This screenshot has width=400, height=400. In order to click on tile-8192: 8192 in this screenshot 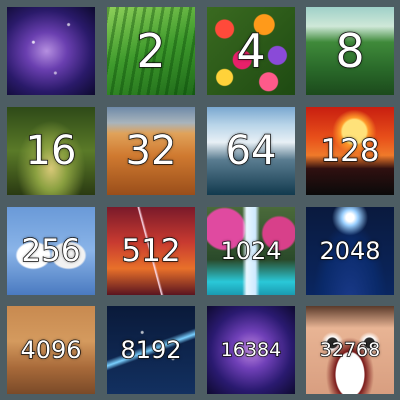, I will do `click(151, 350)`.